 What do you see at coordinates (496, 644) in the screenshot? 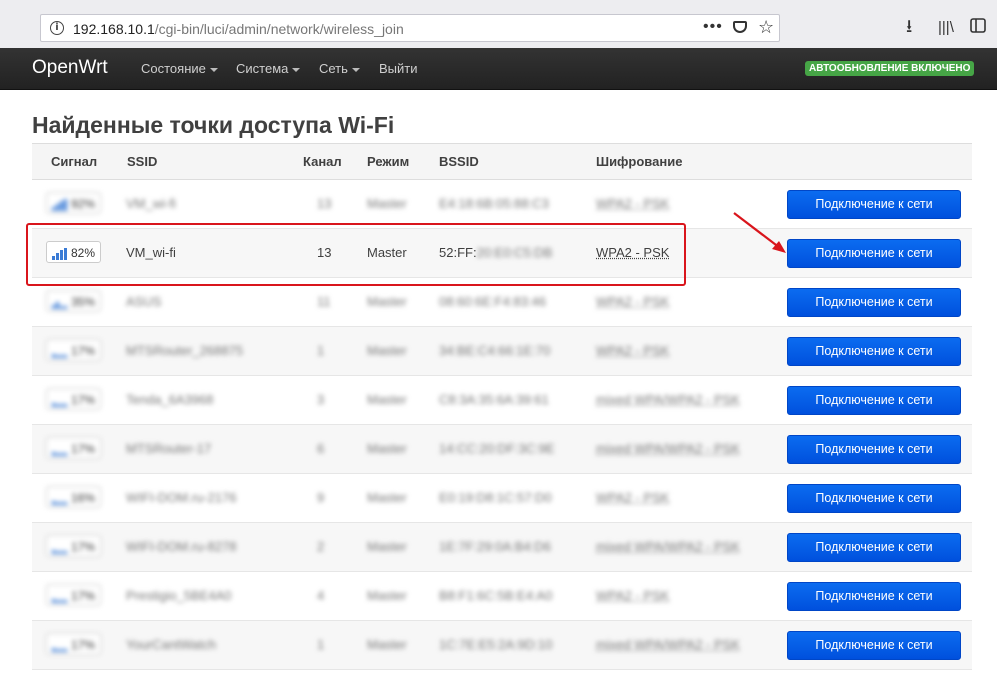
I see `bssid-cell: 1C:7E:E5:2A:9D:10` at bounding box center [496, 644].